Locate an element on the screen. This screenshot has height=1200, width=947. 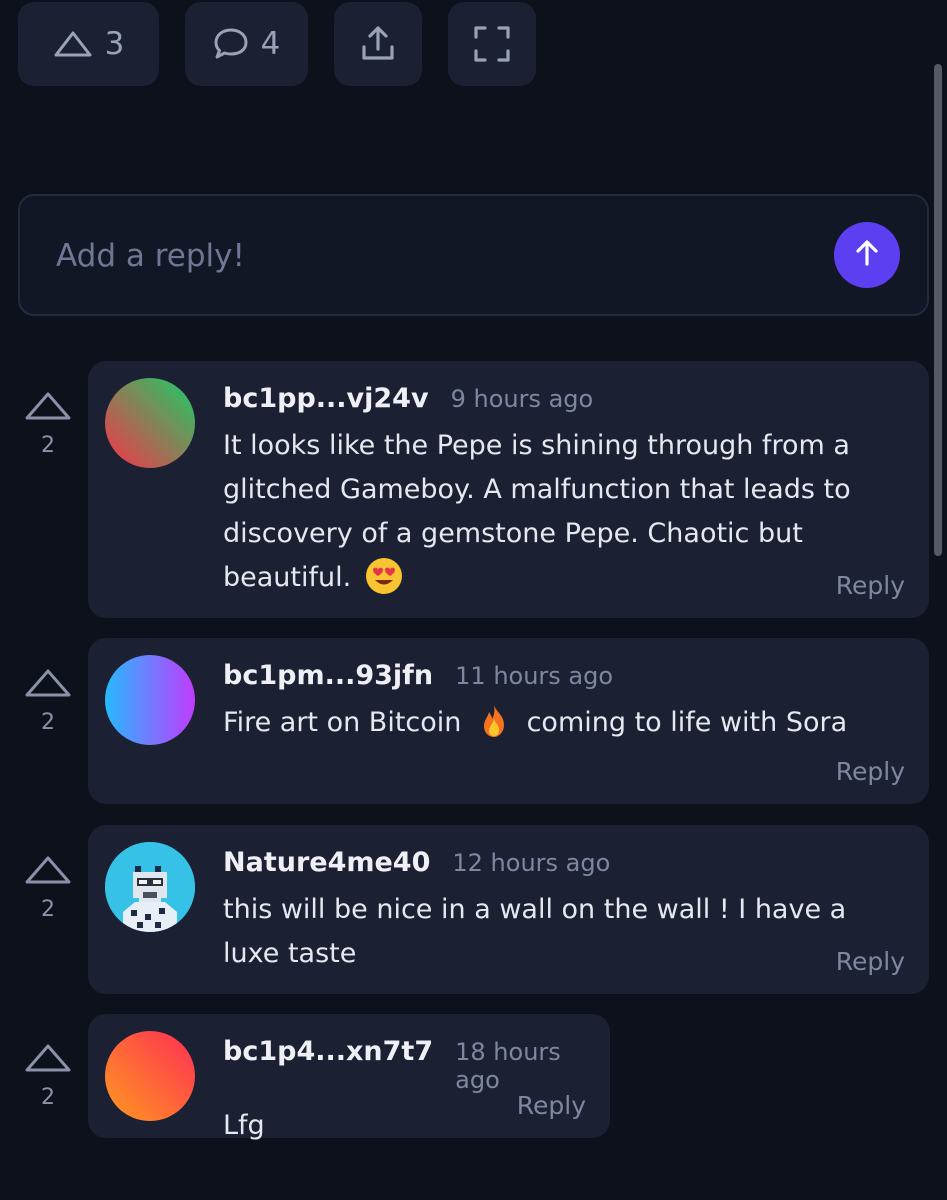
comment-username: bc1p4...xn7t7 is located at coordinates (328, 1051).